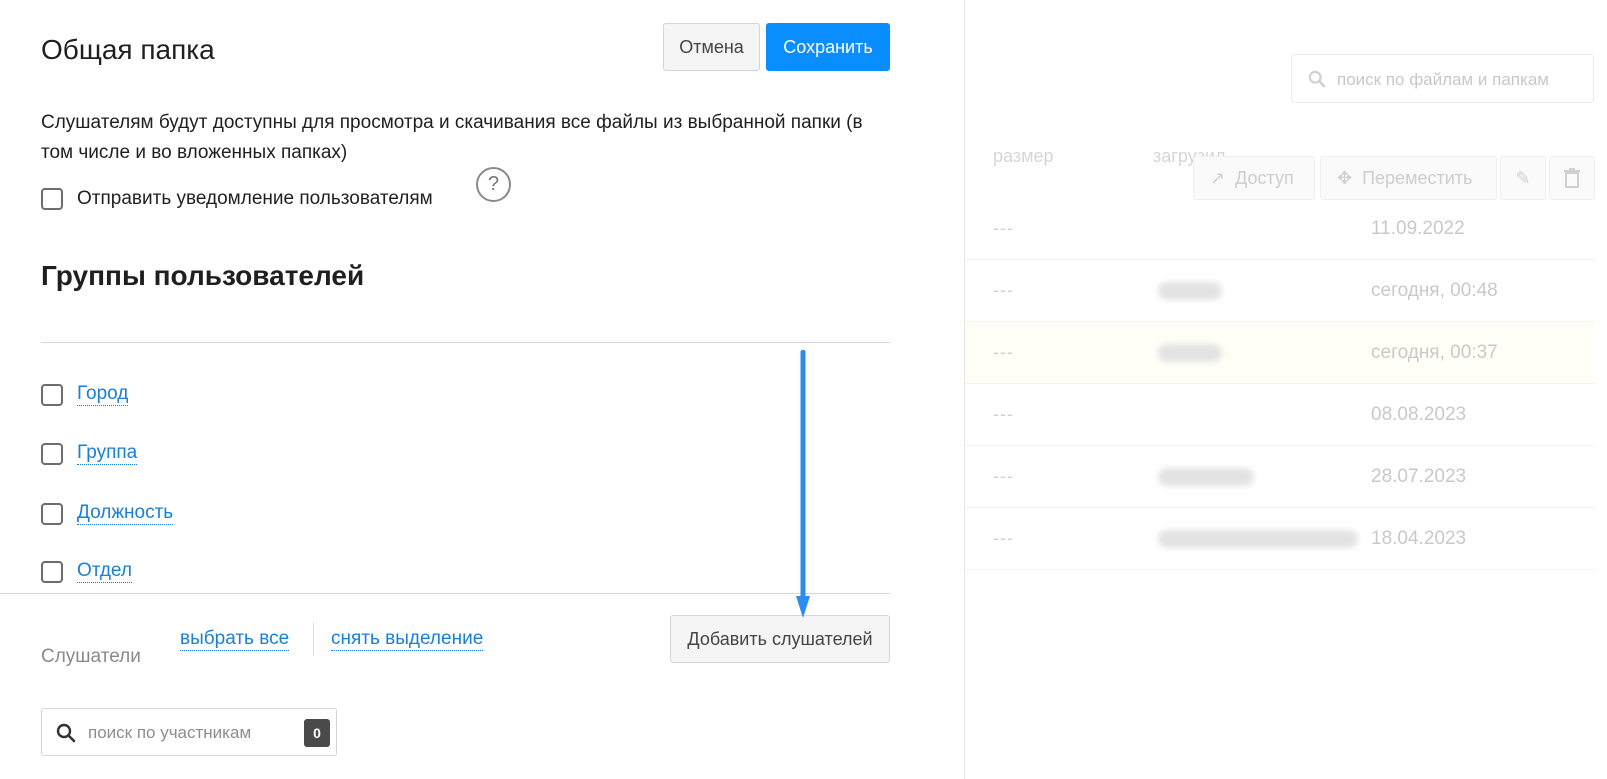 The image size is (1607, 779). What do you see at coordinates (711, 47) in the screenshot?
I see `cancel-button: Отмена` at bounding box center [711, 47].